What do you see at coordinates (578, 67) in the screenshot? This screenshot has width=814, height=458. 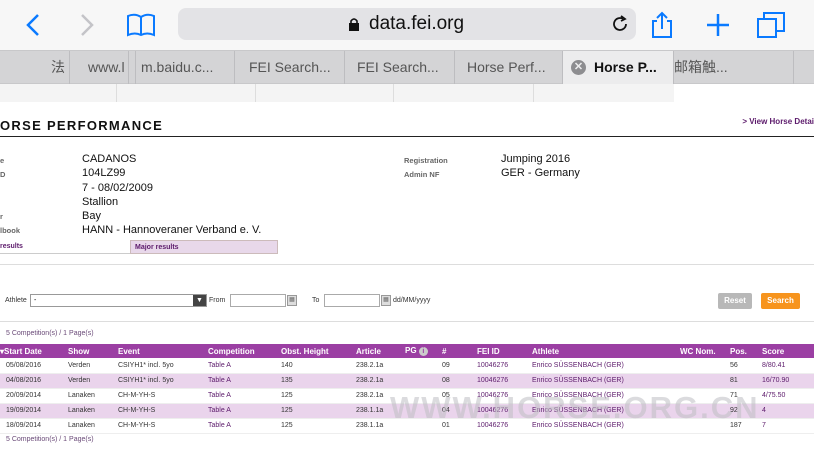 I see `close-tab-icon: ✕` at bounding box center [578, 67].